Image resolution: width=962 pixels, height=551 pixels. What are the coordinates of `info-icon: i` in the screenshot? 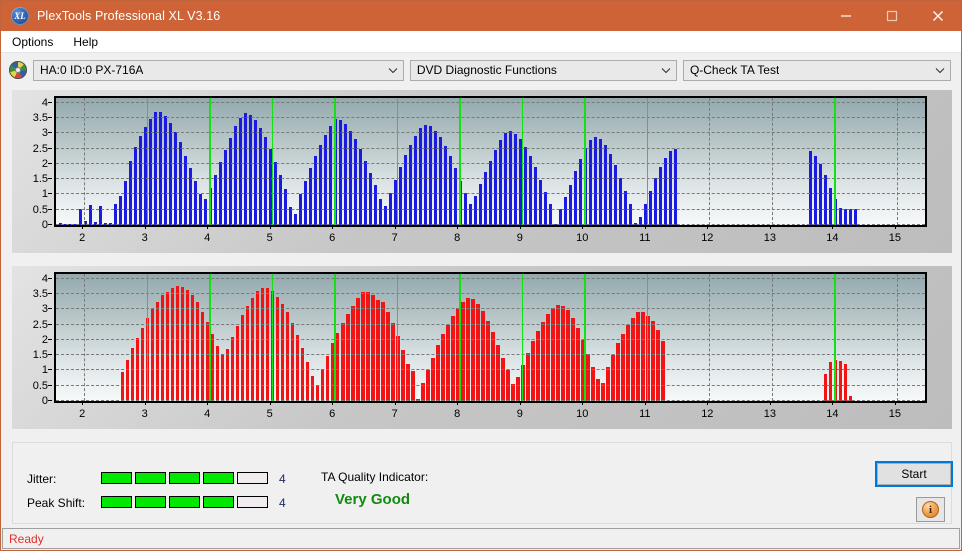 It's located at (930, 509).